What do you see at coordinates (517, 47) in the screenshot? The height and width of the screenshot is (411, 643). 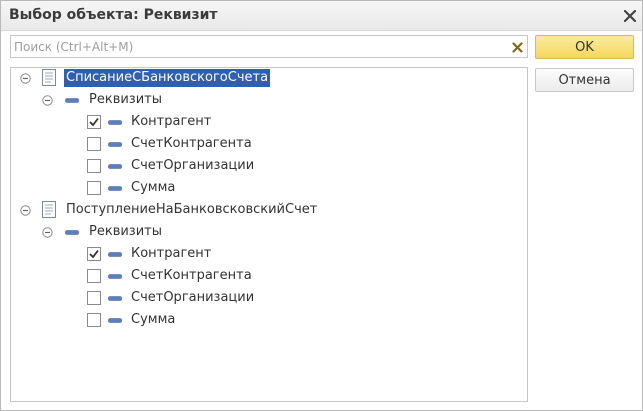 I see `clear-x-icon` at bounding box center [517, 47].